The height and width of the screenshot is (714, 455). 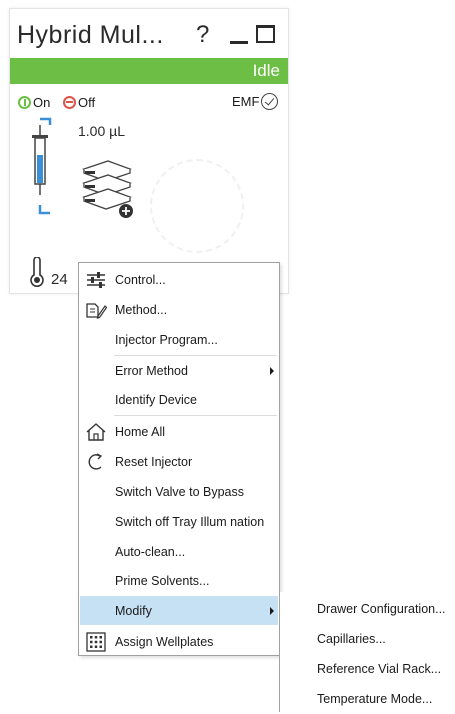 I want to click on menu-item-switch-valve: Switch Valve to Bypass, so click(x=179, y=491).